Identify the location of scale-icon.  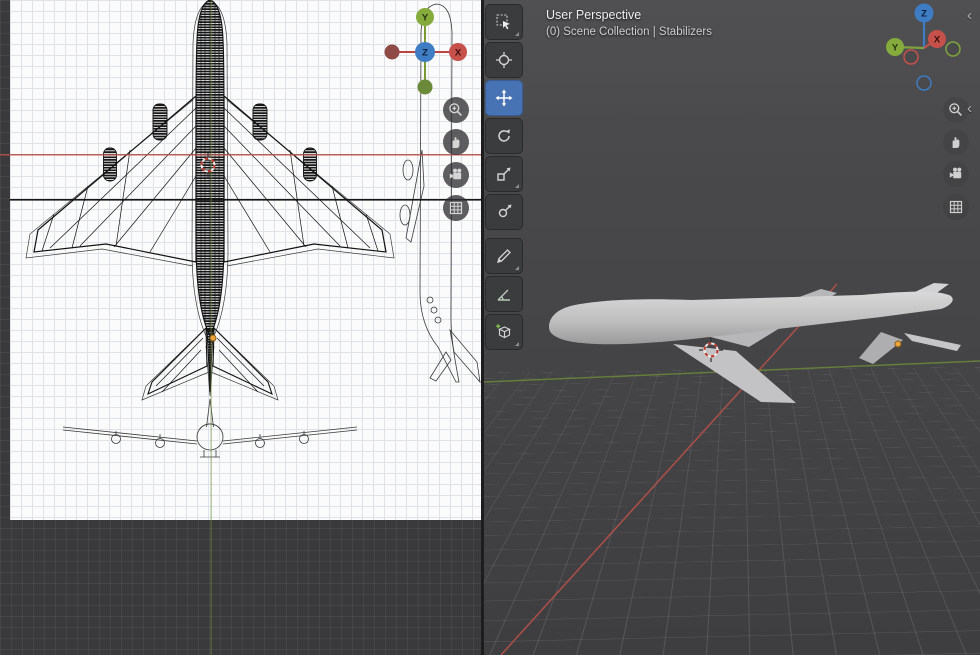
(504, 174).